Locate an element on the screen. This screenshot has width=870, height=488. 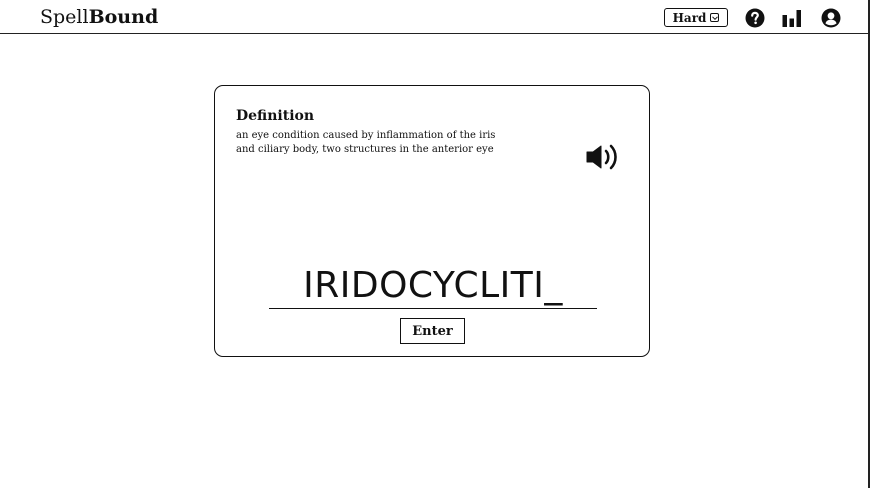
app-logo: SpellBound is located at coordinates (99, 17).